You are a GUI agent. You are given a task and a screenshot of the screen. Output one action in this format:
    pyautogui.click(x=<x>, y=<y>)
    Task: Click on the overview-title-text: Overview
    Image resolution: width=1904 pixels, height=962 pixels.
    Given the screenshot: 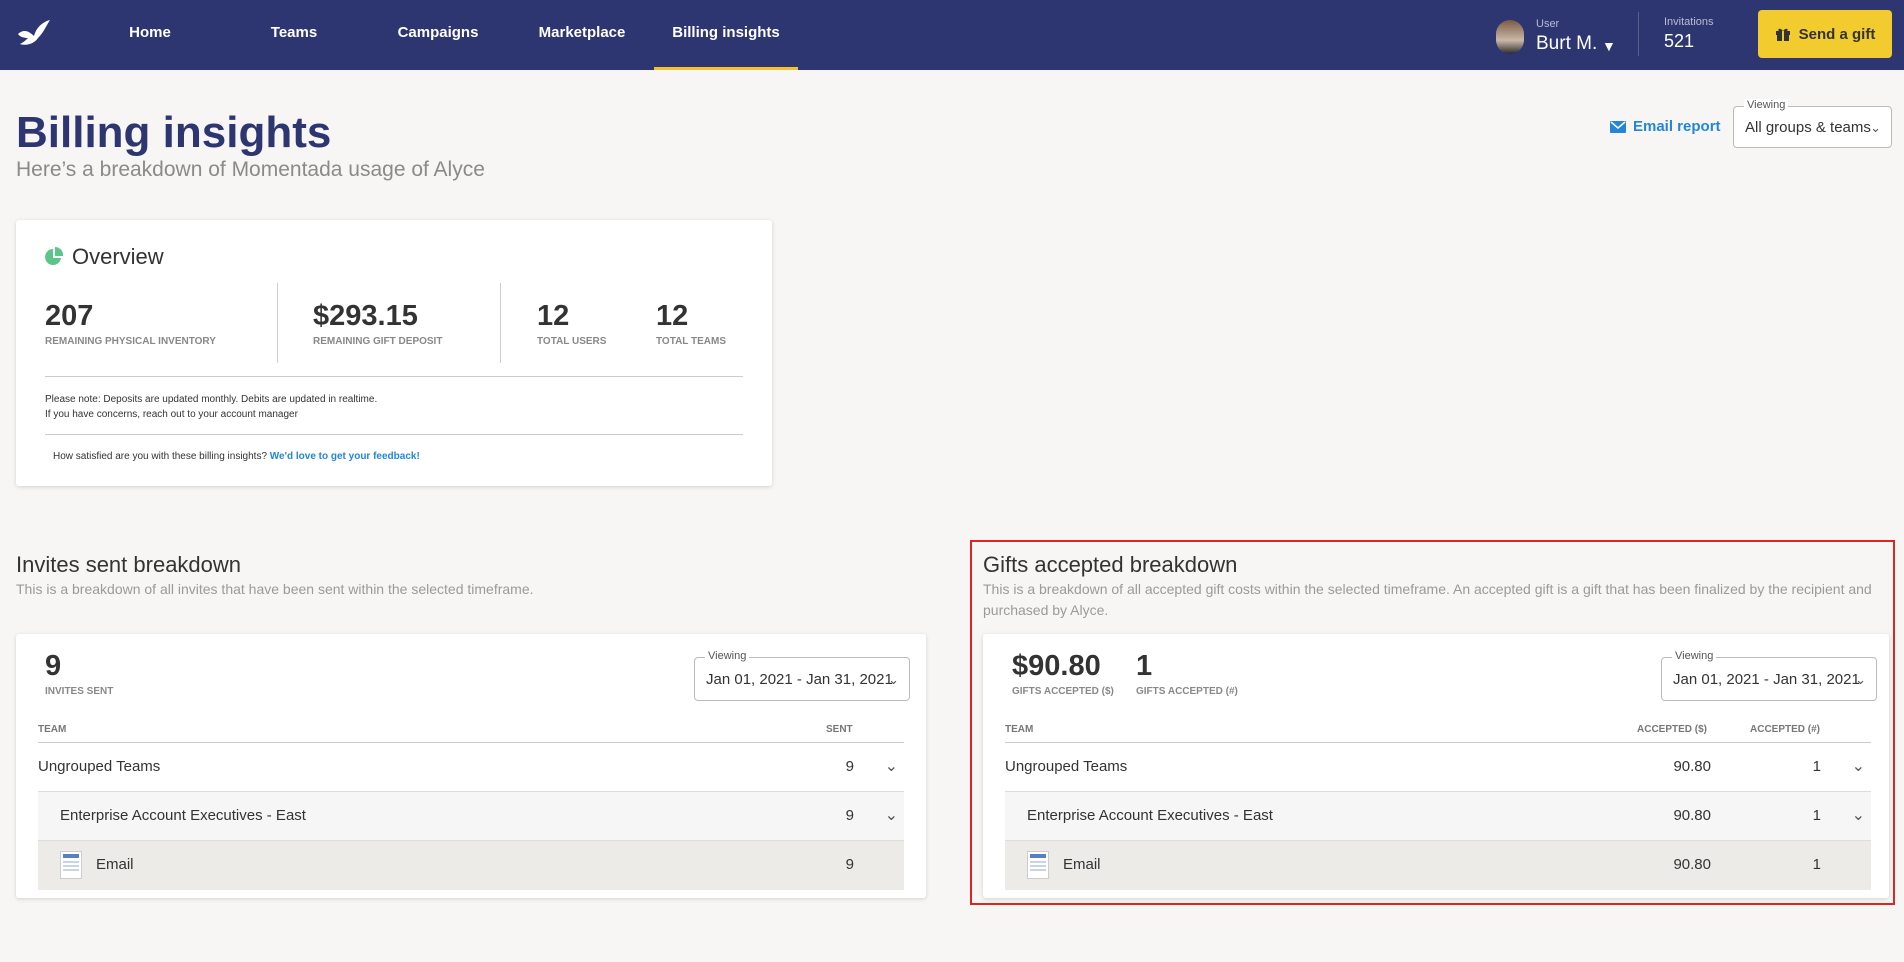 What is the action you would take?
    pyautogui.click(x=118, y=256)
    